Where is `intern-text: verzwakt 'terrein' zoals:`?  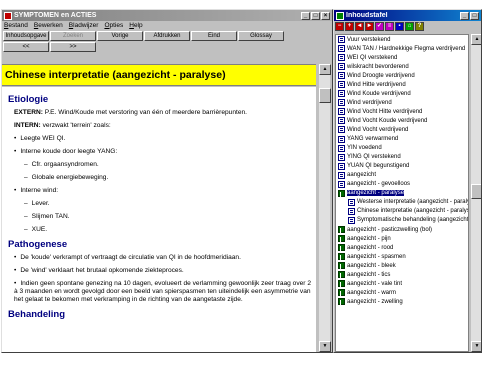
intern-text: verzwakt 'terrein' zoals: is located at coordinates (75, 125).